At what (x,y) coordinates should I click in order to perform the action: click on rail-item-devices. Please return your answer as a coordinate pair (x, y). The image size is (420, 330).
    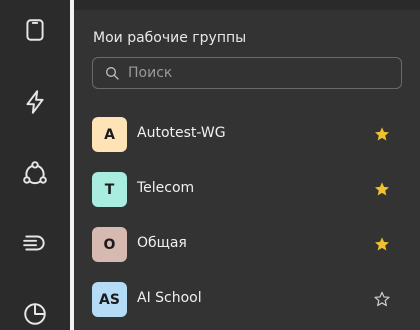
    Looking at the image, I should click on (35, 30).